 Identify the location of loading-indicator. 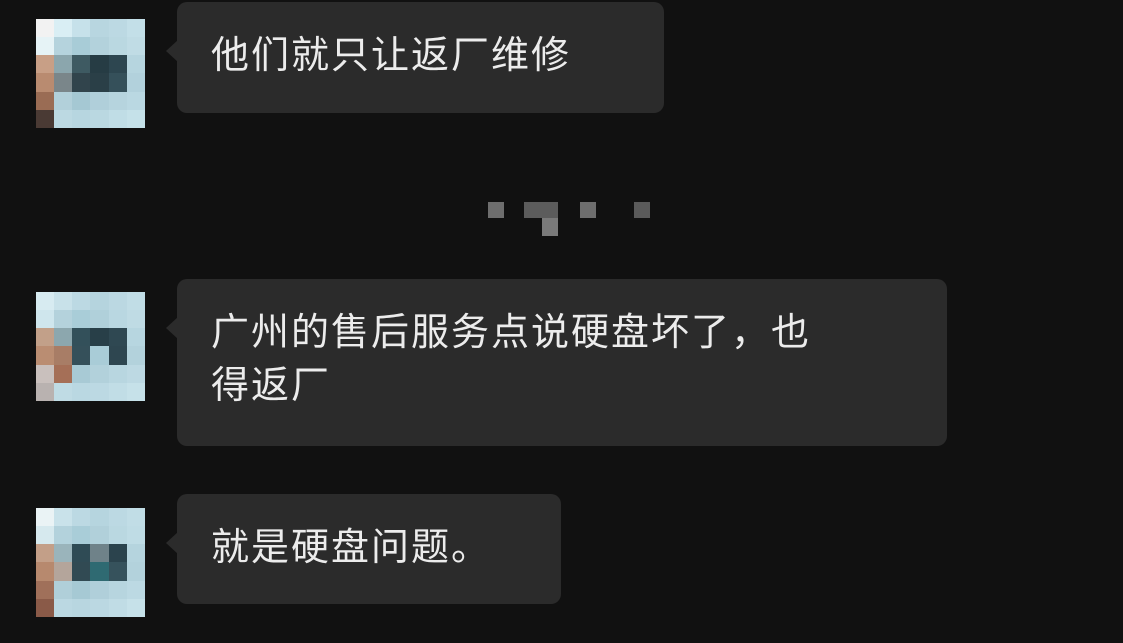
(573, 220).